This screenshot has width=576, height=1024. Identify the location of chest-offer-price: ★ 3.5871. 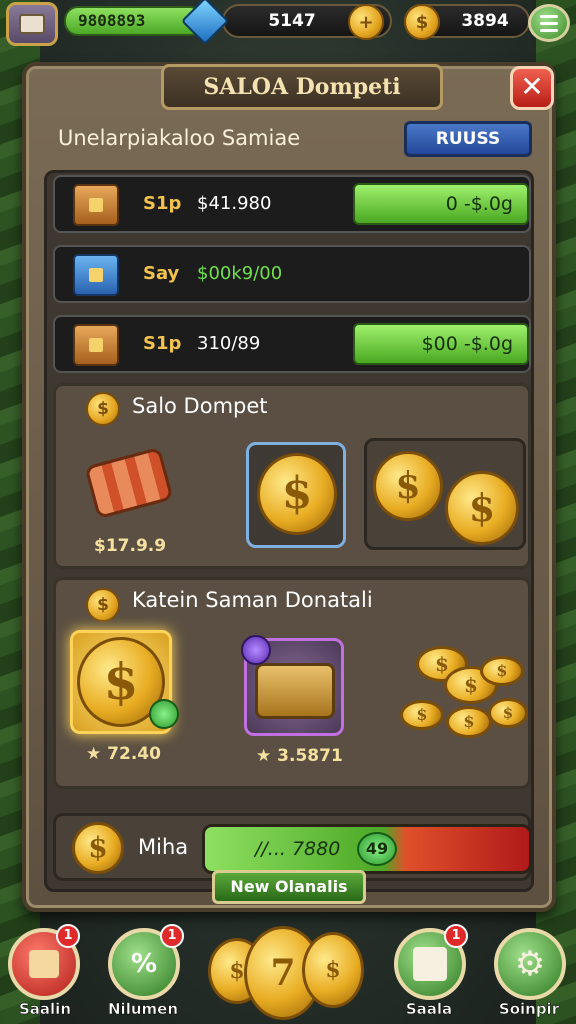
(299, 756).